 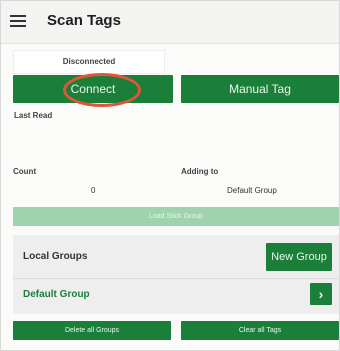 What do you see at coordinates (321, 294) in the screenshot?
I see `chevron-right-icon: ›` at bounding box center [321, 294].